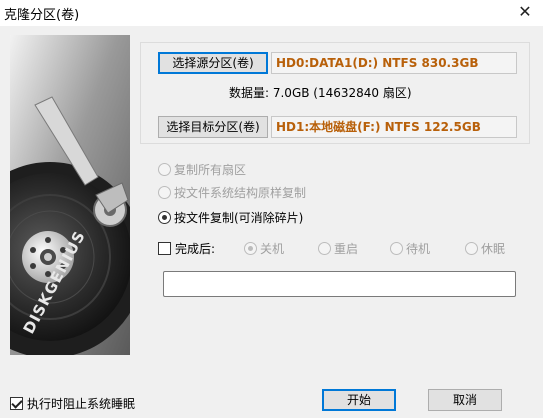  What do you see at coordinates (493, 249) in the screenshot?
I see `radio-label: 休眠` at bounding box center [493, 249].